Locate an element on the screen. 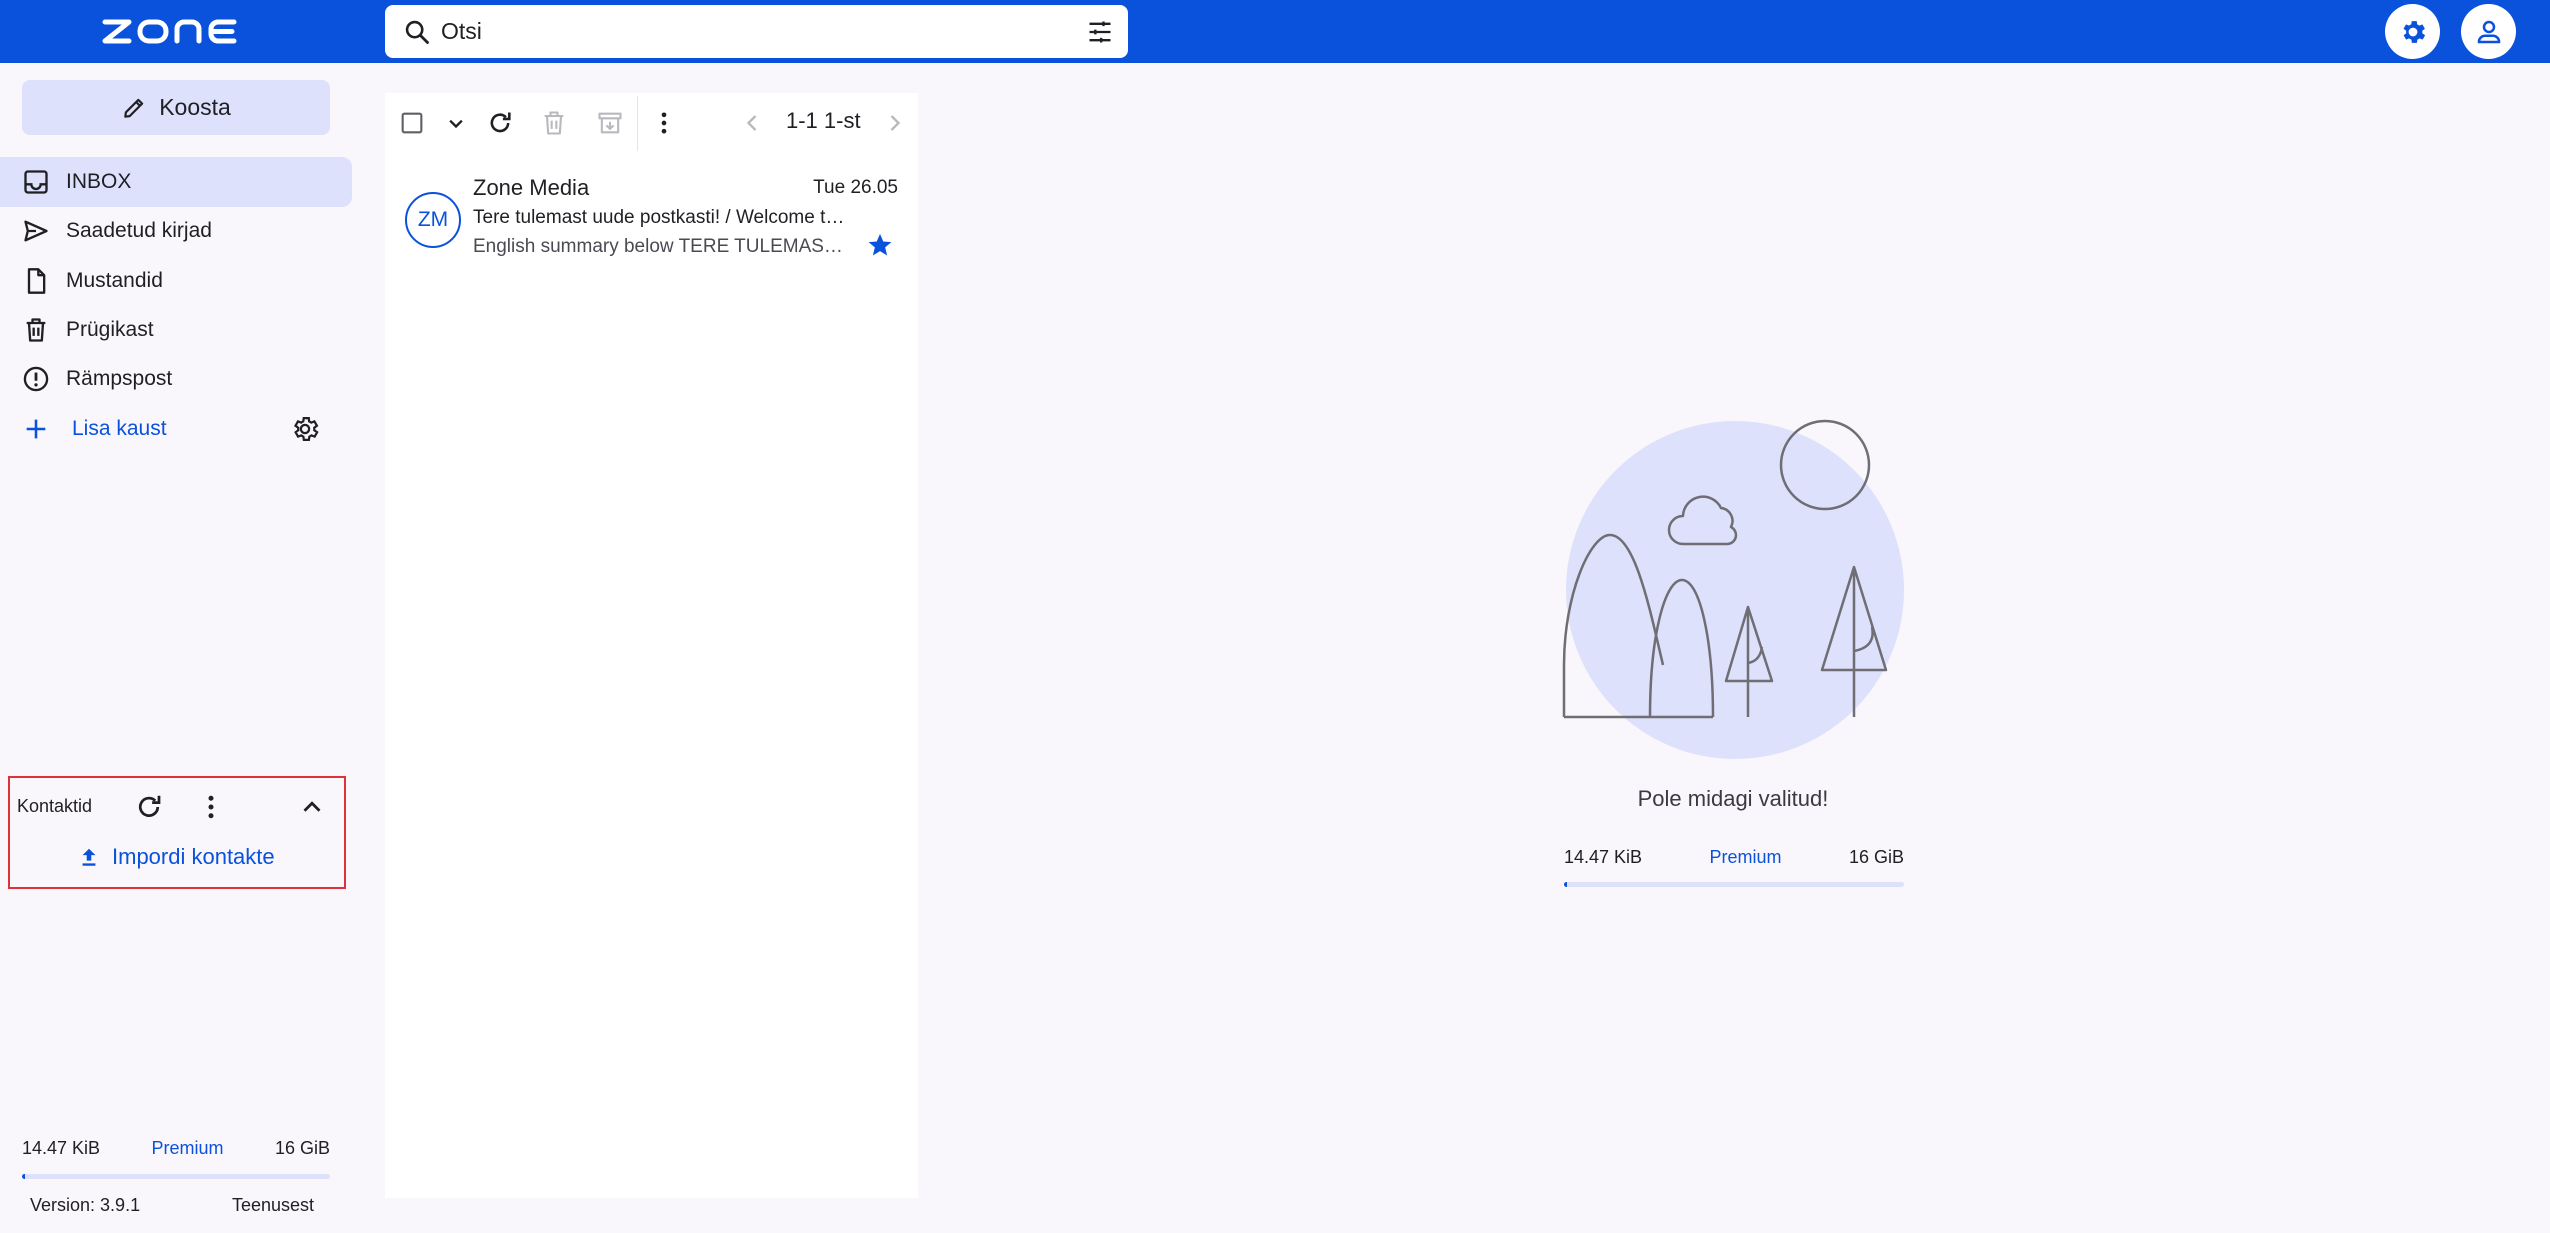 The height and width of the screenshot is (1233, 2550). user-icon is located at coordinates (2488, 31).